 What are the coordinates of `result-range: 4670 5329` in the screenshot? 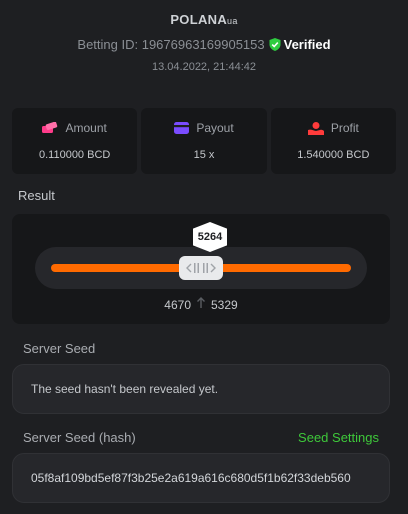 It's located at (201, 304).